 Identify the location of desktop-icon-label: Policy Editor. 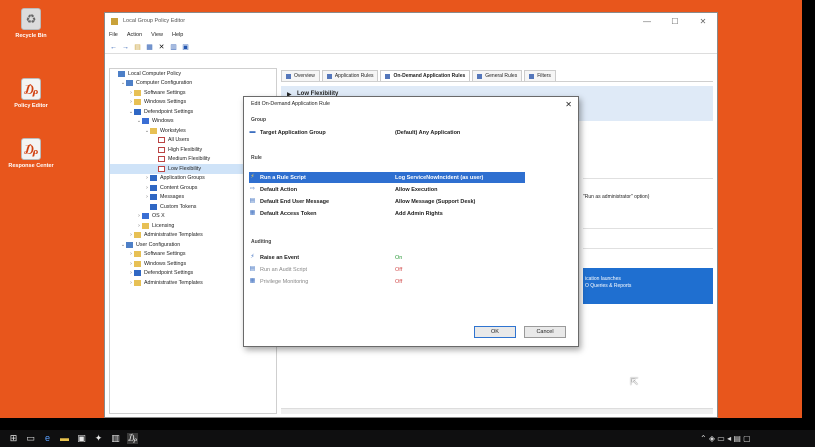
(31, 106).